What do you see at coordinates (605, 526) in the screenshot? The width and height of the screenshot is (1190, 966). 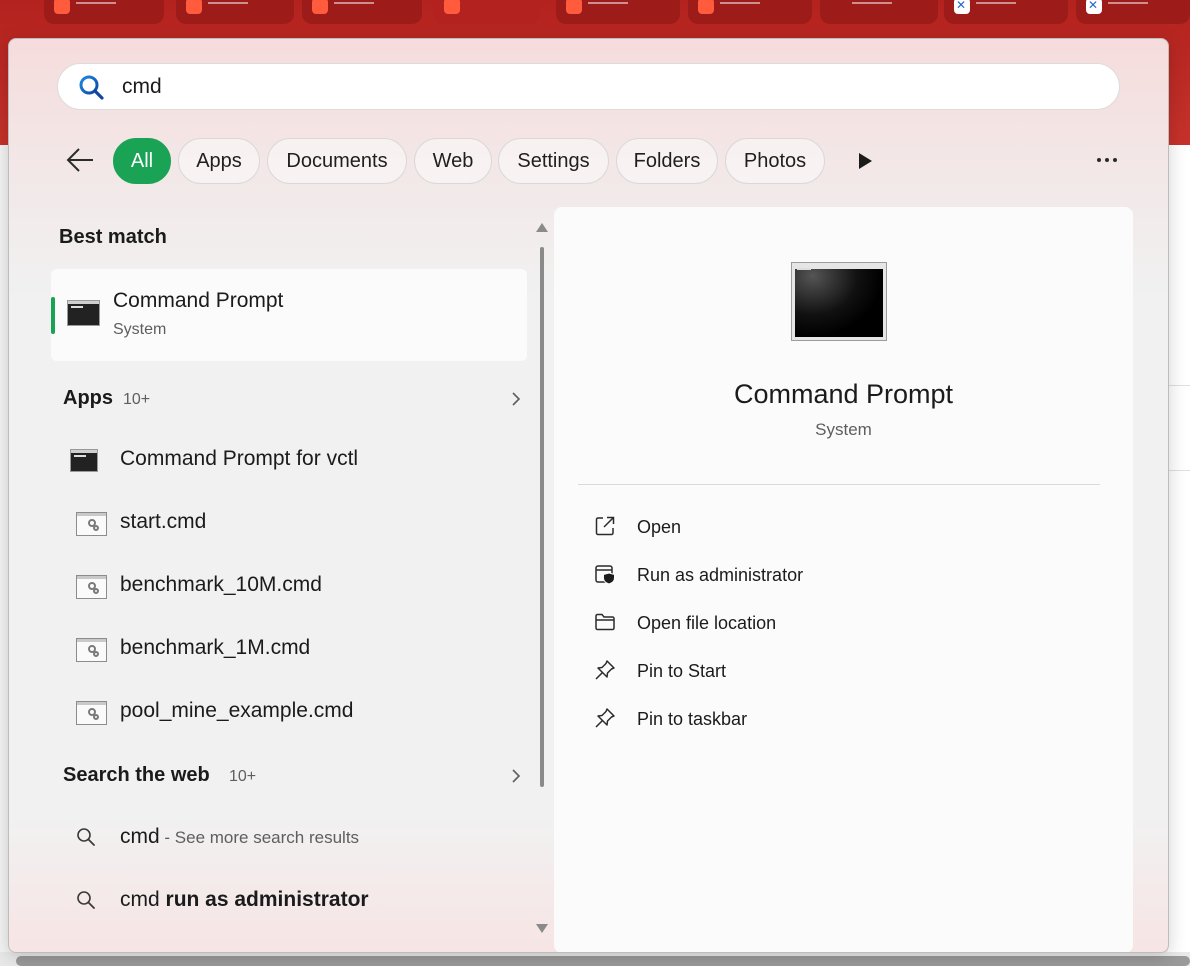 I see `open-external-icon` at bounding box center [605, 526].